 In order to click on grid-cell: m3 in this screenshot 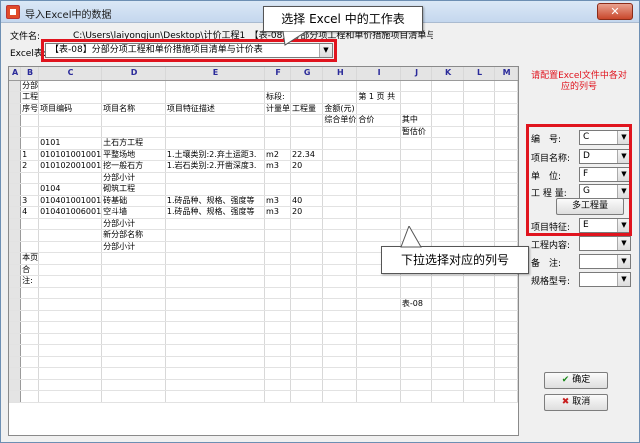, I will do `click(278, 201)`.